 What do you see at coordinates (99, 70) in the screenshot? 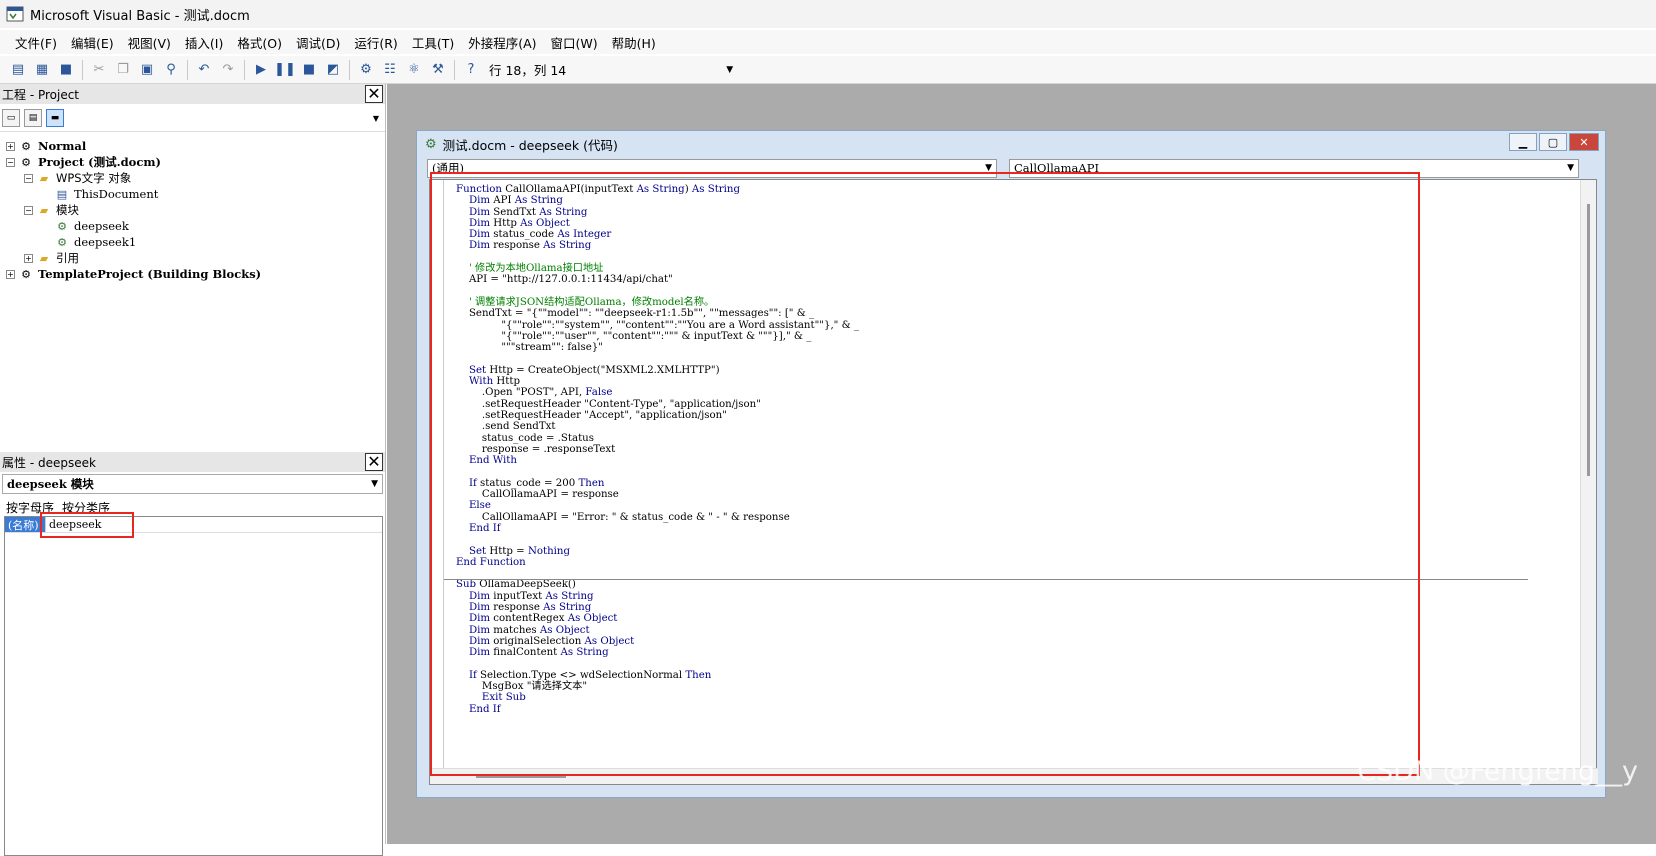
I see `cut-icon: ✂` at bounding box center [99, 70].